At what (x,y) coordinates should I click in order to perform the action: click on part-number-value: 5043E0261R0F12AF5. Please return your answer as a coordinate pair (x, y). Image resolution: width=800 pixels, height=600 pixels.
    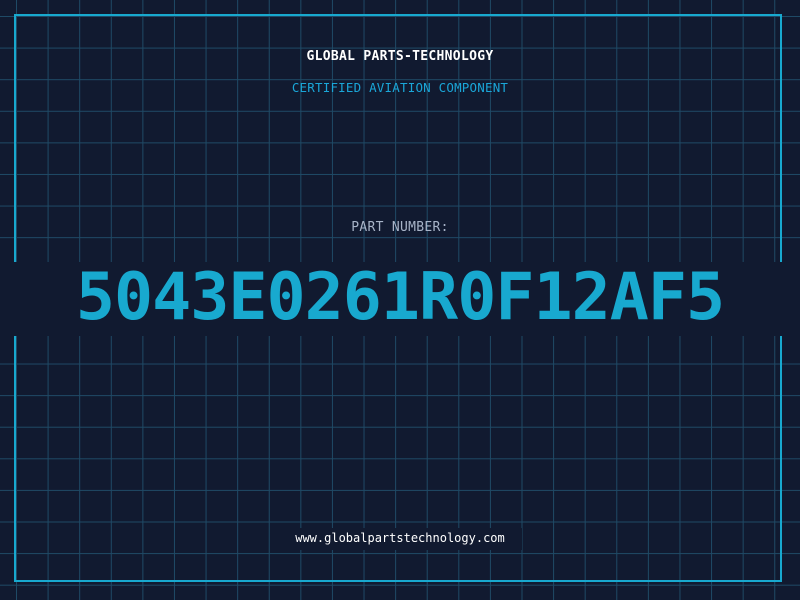
    Looking at the image, I should click on (400, 297).